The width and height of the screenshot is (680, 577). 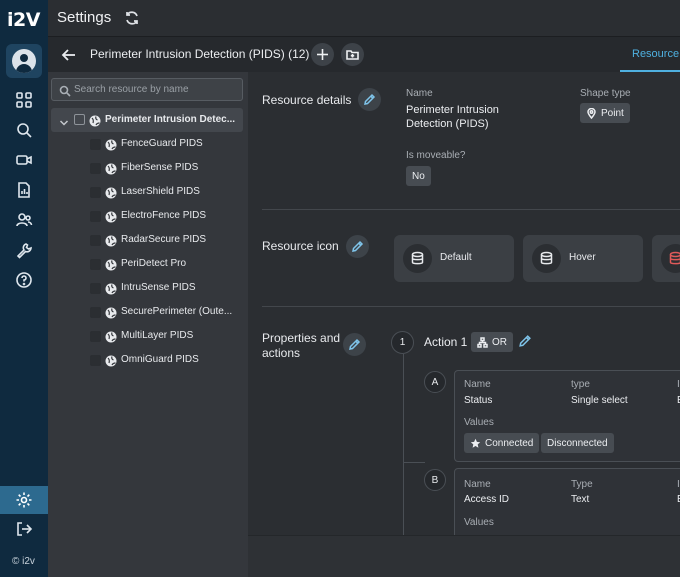 I want to click on avatar, so click(x=24, y=61).